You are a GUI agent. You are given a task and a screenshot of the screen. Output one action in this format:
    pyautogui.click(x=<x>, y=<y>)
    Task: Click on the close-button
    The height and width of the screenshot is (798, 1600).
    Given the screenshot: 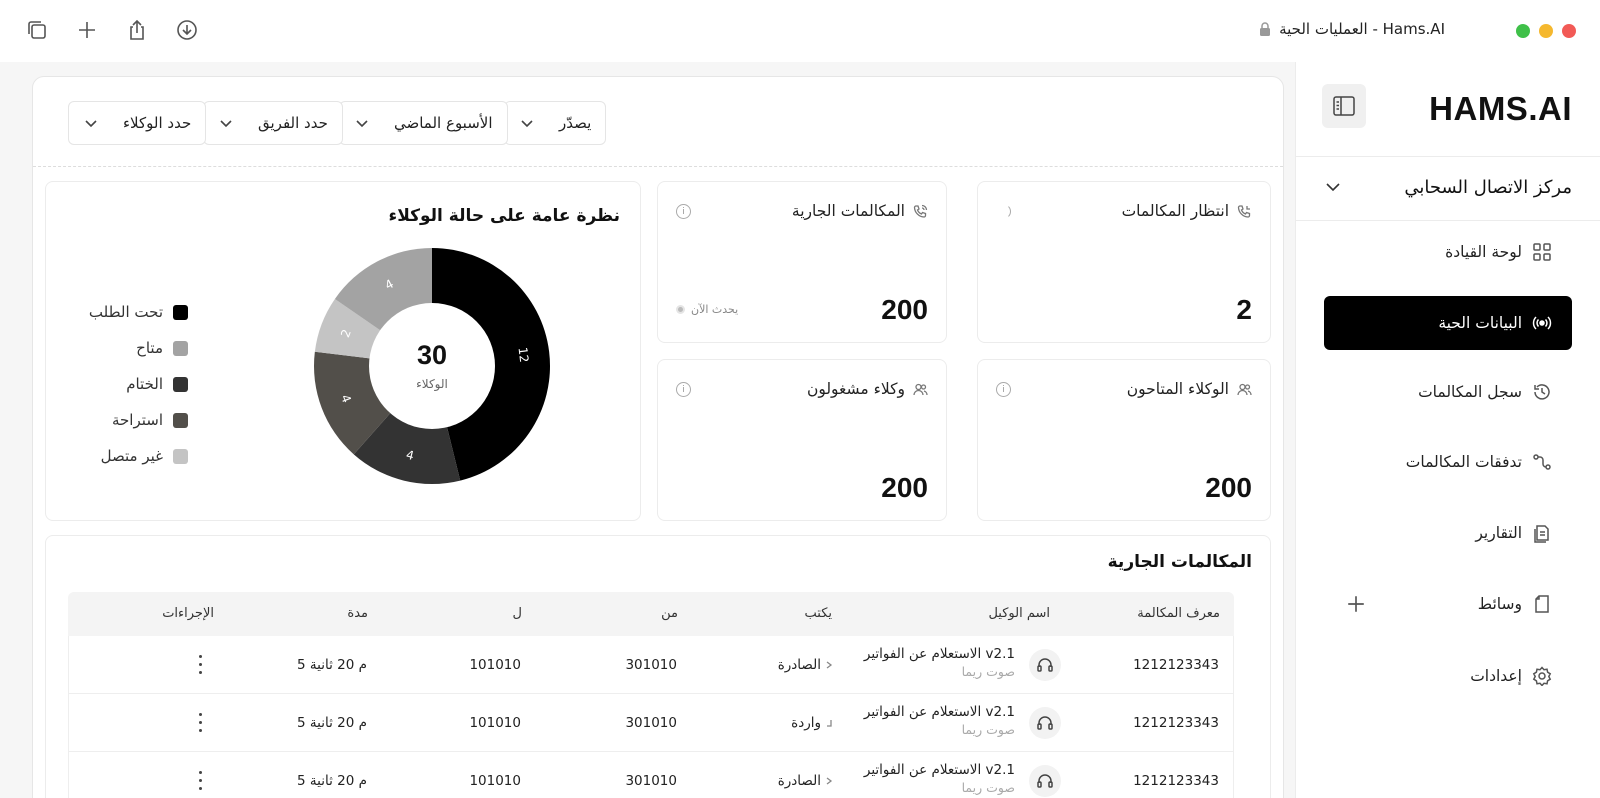 What is the action you would take?
    pyautogui.click(x=1569, y=31)
    